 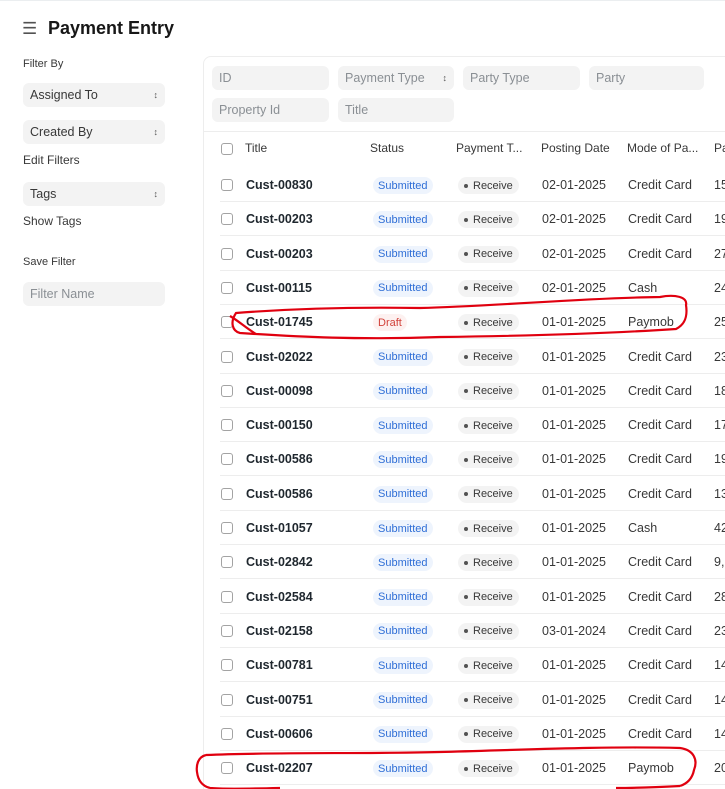 What do you see at coordinates (464, 131) in the screenshot?
I see `divider` at bounding box center [464, 131].